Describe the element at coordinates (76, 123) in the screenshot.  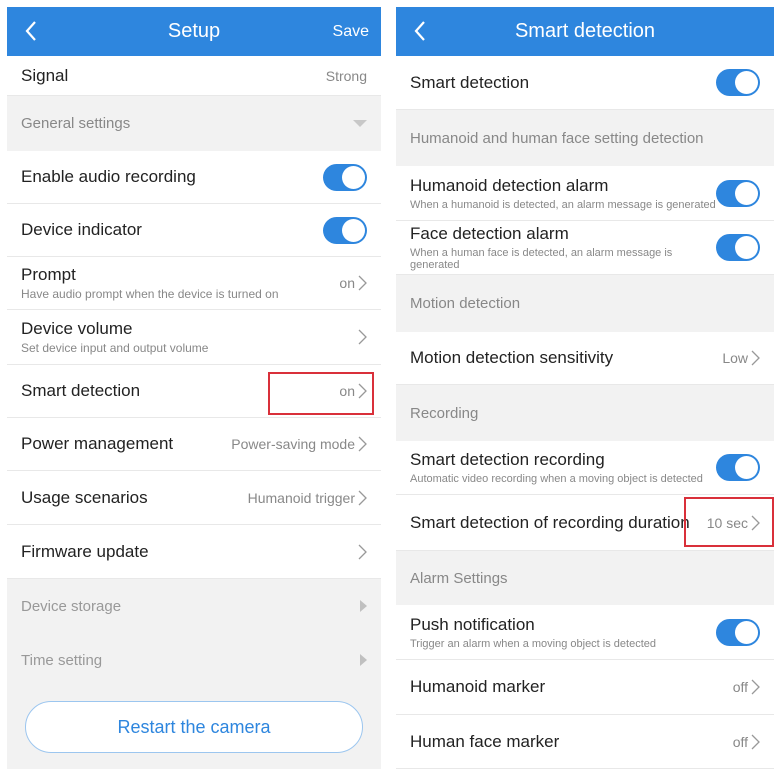
I see `section-label: General settings` at that location.